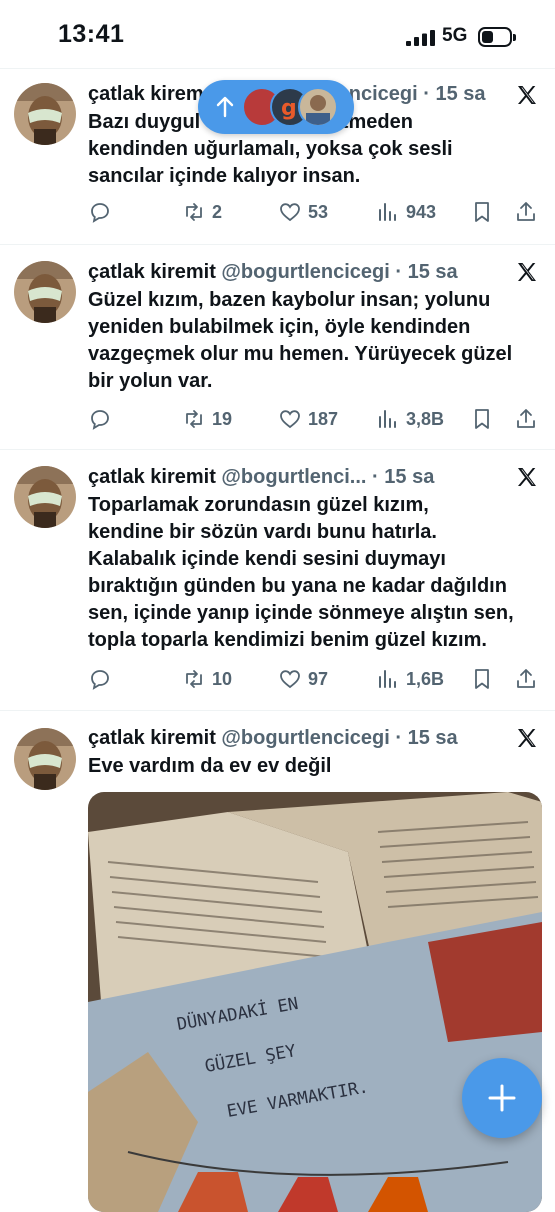 Image resolution: width=555 pixels, height=1212 pixels. I want to click on retweet-count: 2, so click(217, 211).